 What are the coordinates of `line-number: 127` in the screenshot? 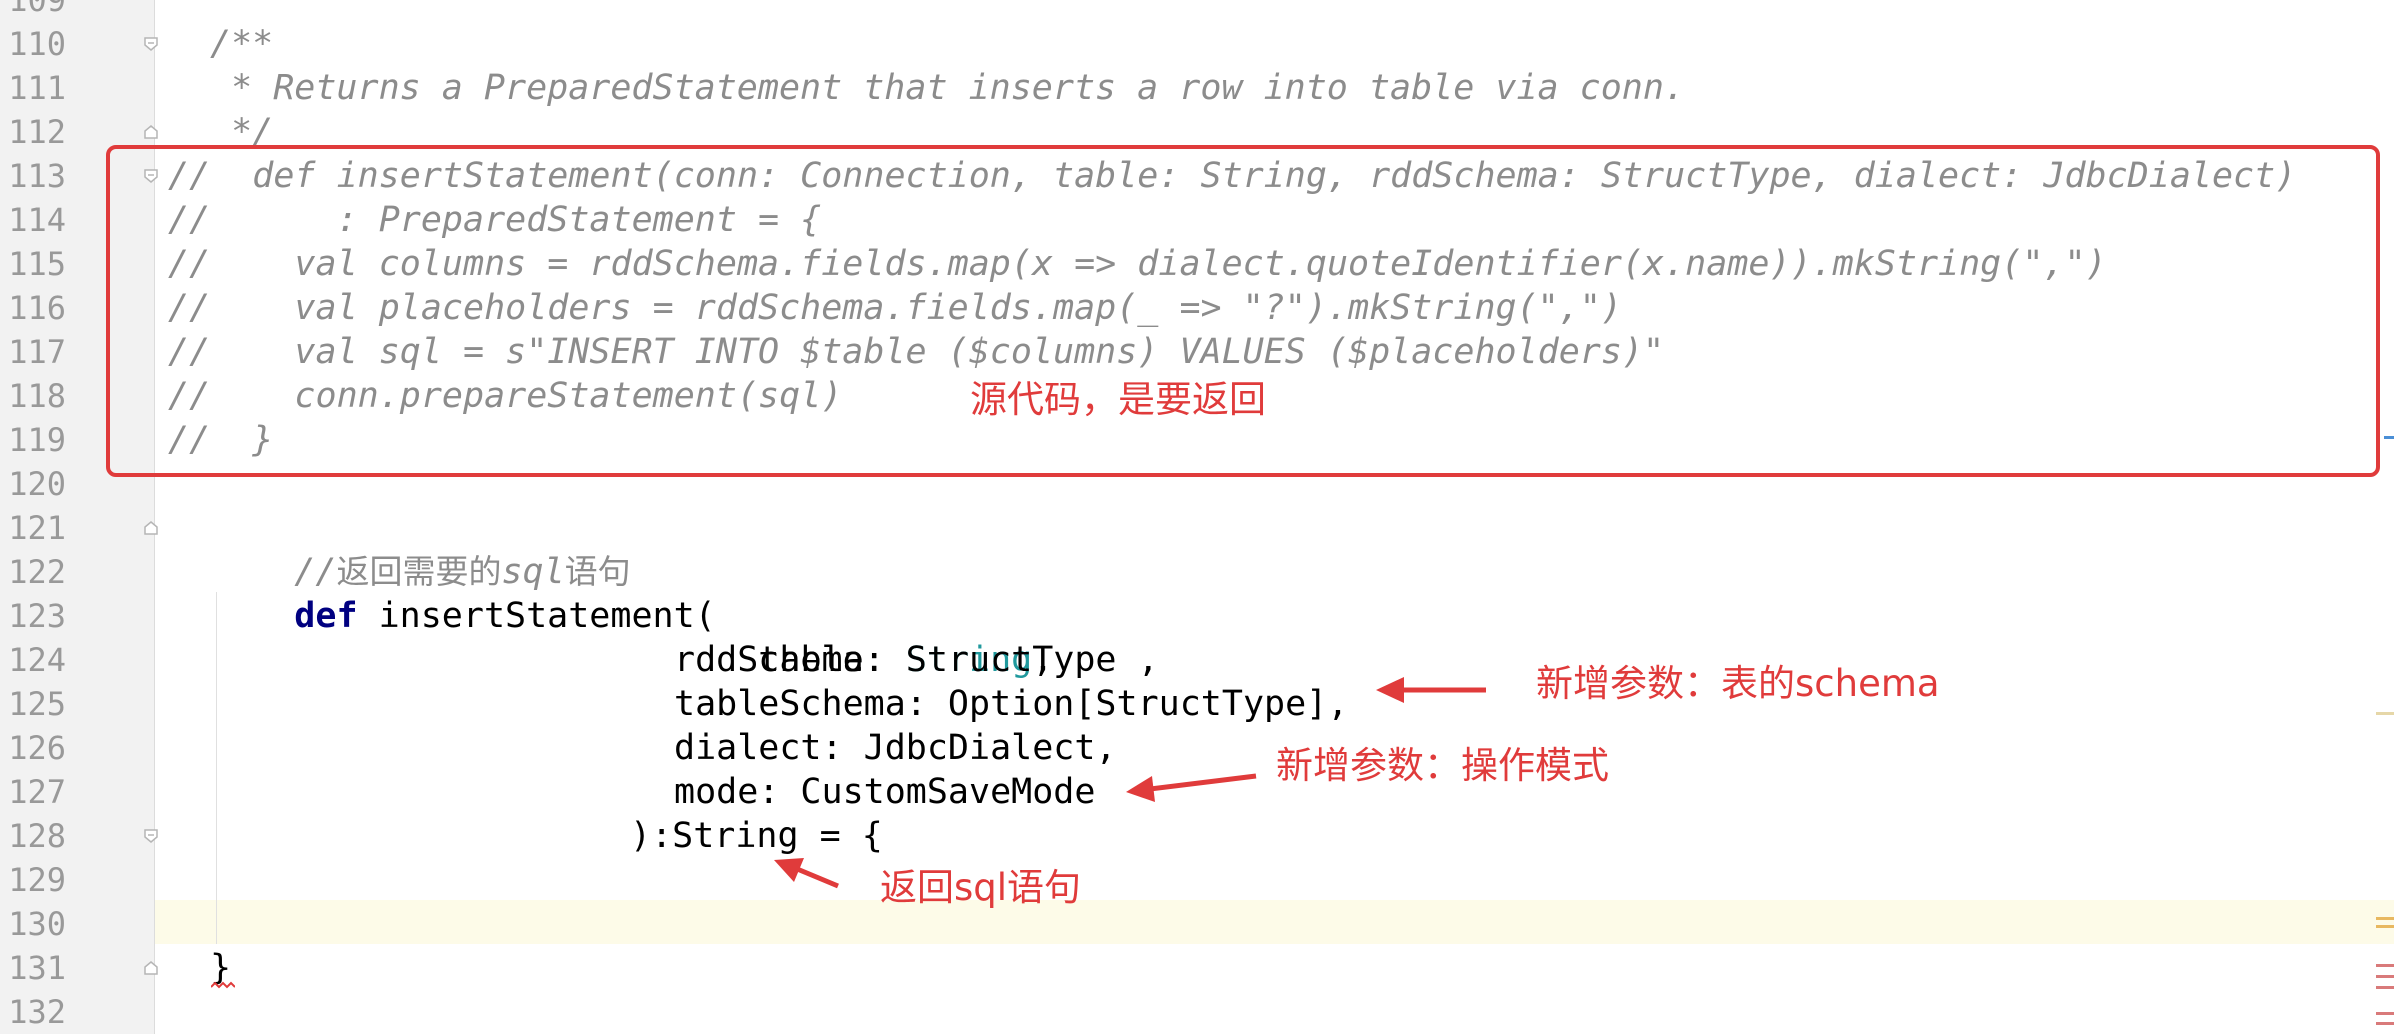 It's located at (37, 792).